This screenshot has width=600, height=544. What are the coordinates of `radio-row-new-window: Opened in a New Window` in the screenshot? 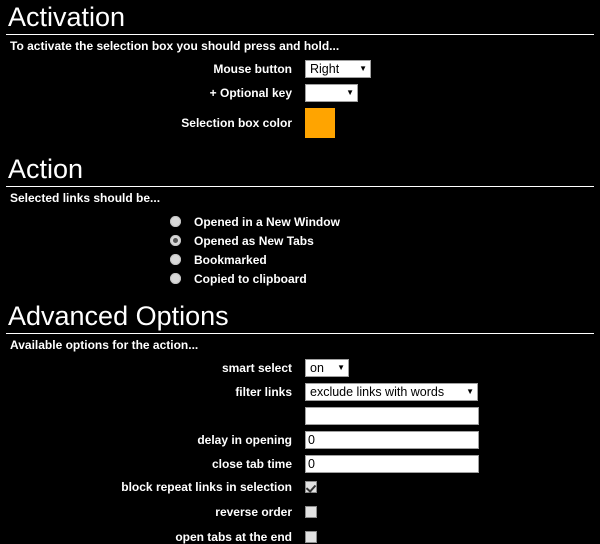 It's located at (300, 221).